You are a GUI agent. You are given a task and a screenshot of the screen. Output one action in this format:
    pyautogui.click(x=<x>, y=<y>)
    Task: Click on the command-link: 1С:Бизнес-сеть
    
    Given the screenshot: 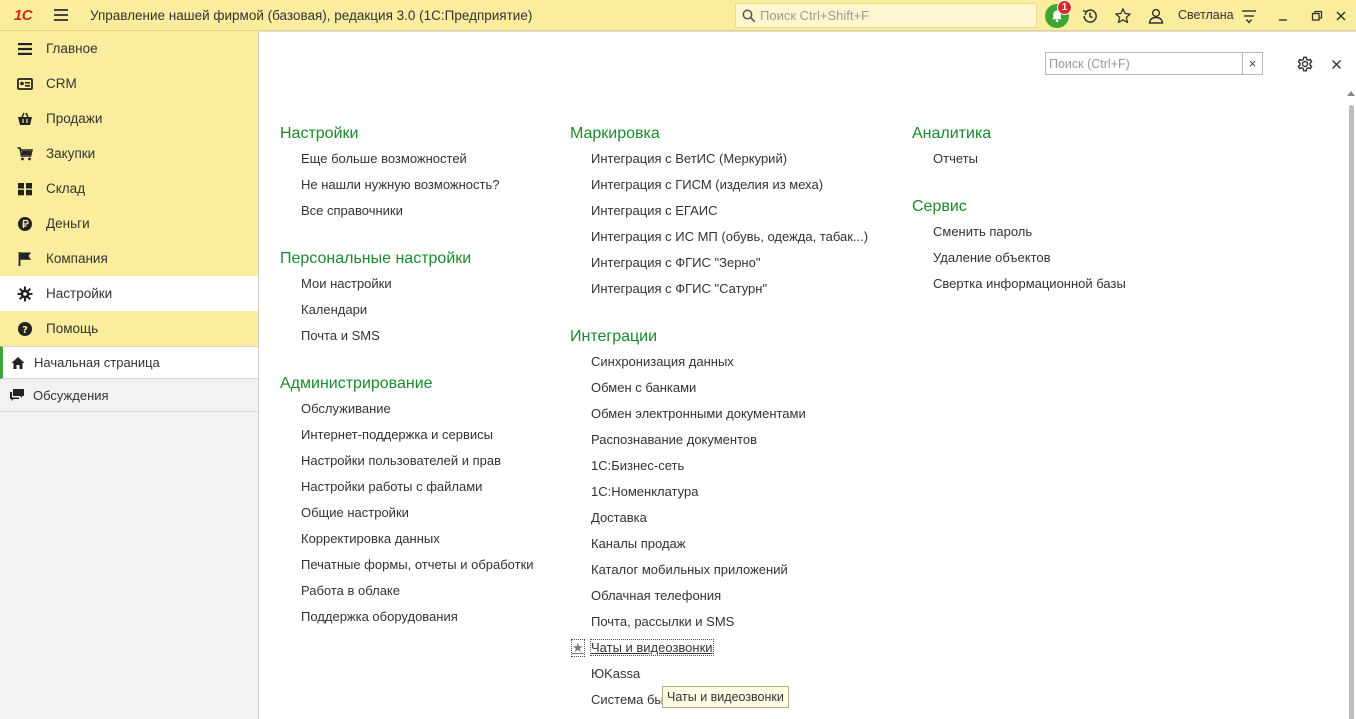 What is the action you would take?
    pyautogui.click(x=719, y=471)
    